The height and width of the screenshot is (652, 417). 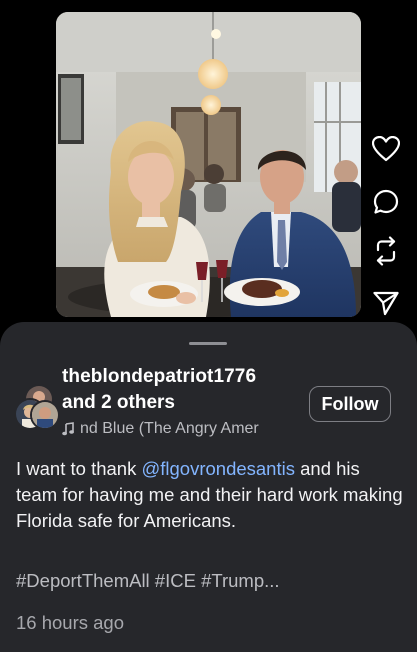 I want to click on share-button, so click(x=386, y=303).